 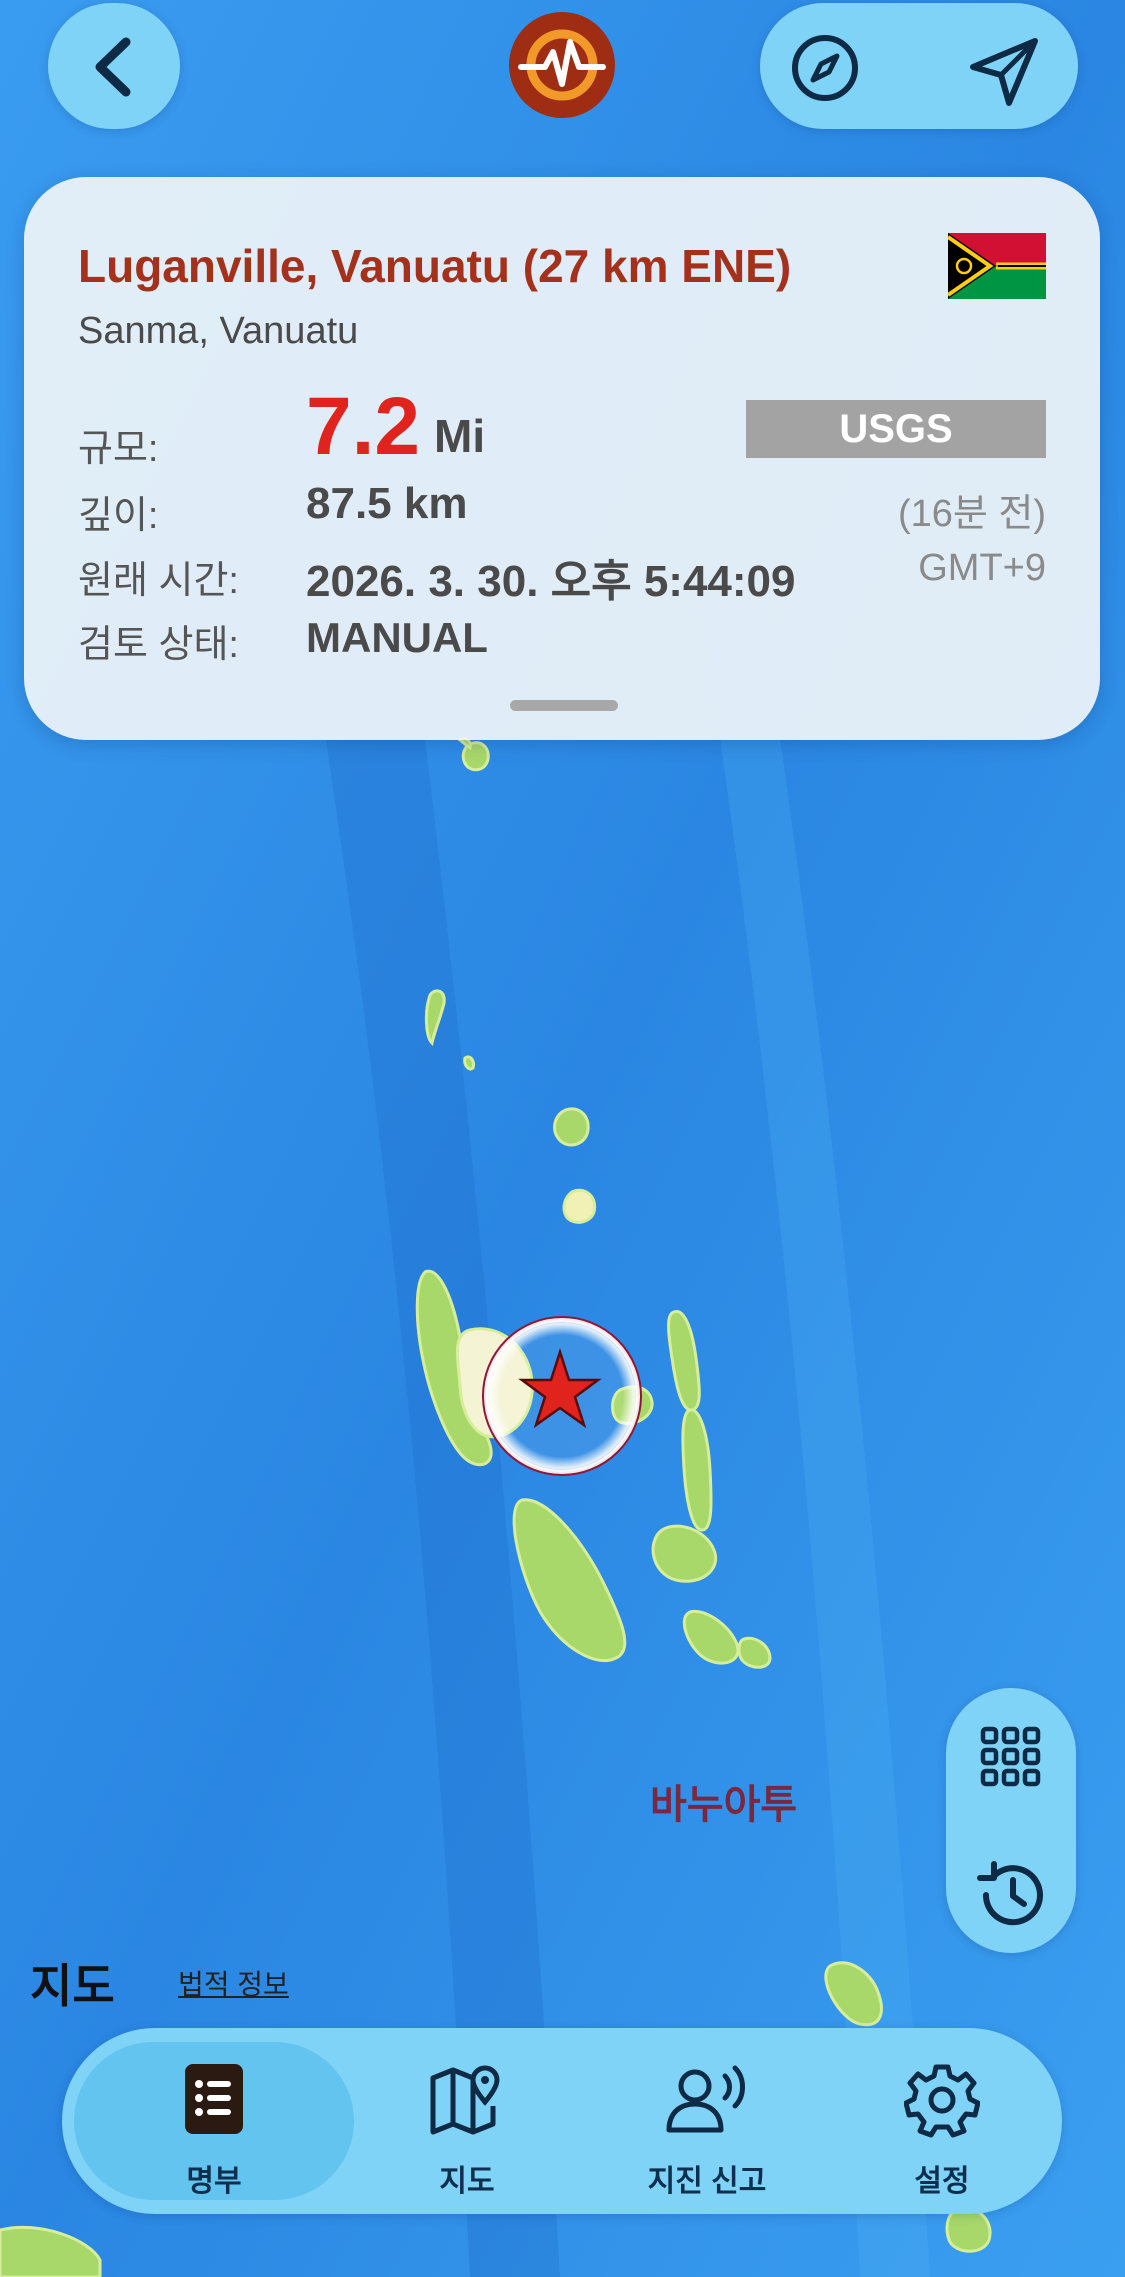 What do you see at coordinates (460, 436) in the screenshot?
I see `magnitude-unit: Mi` at bounding box center [460, 436].